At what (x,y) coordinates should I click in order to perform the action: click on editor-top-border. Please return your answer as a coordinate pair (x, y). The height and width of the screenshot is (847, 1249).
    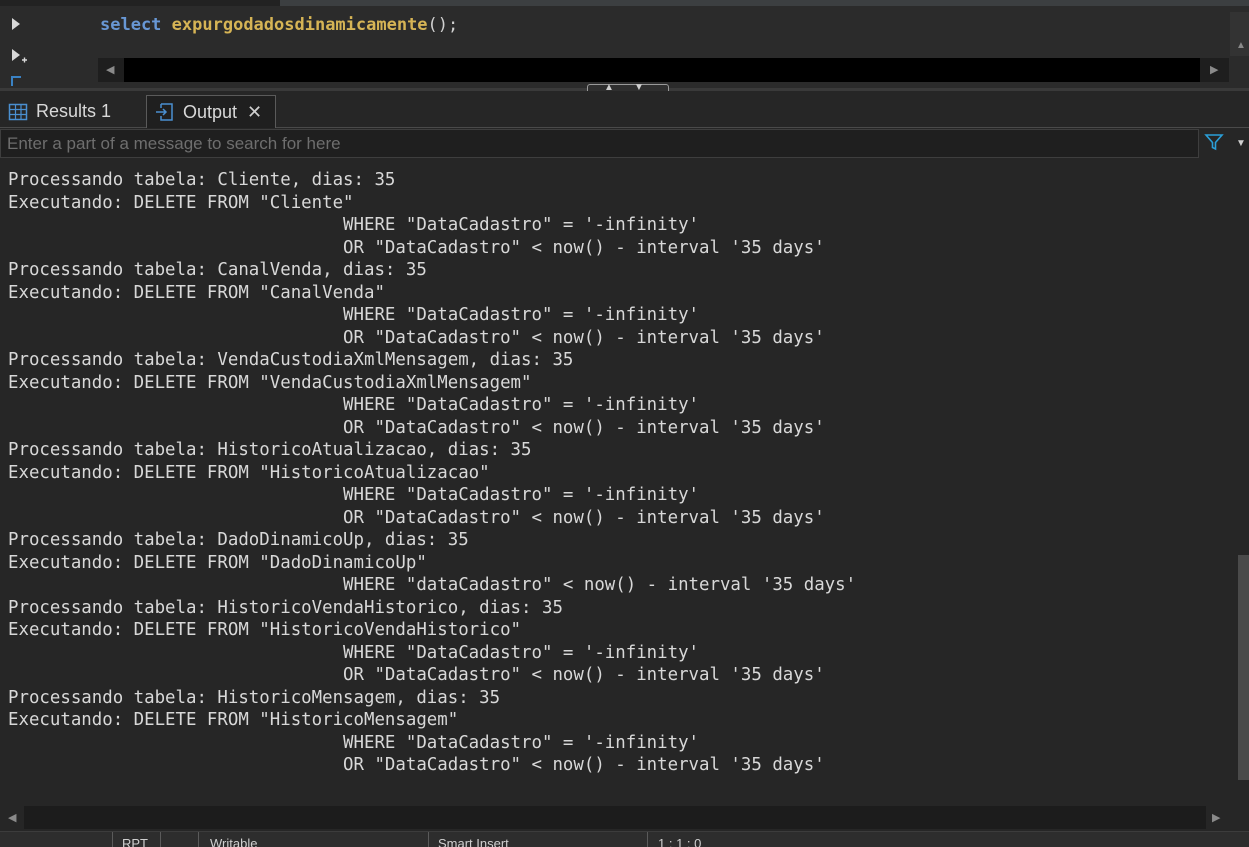
    Looking at the image, I should click on (624, 3).